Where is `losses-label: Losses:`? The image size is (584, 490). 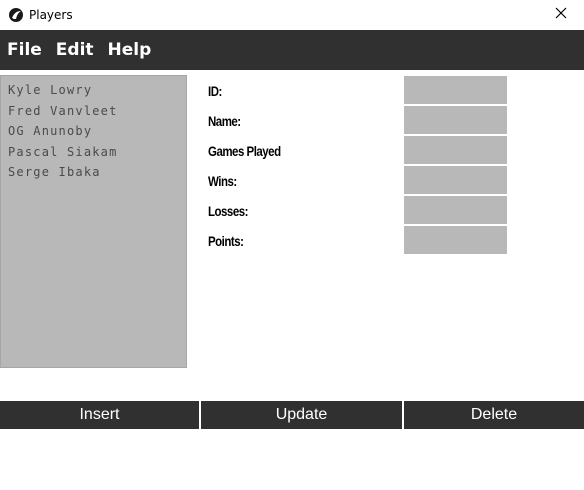 losses-label: Losses: is located at coordinates (228, 211).